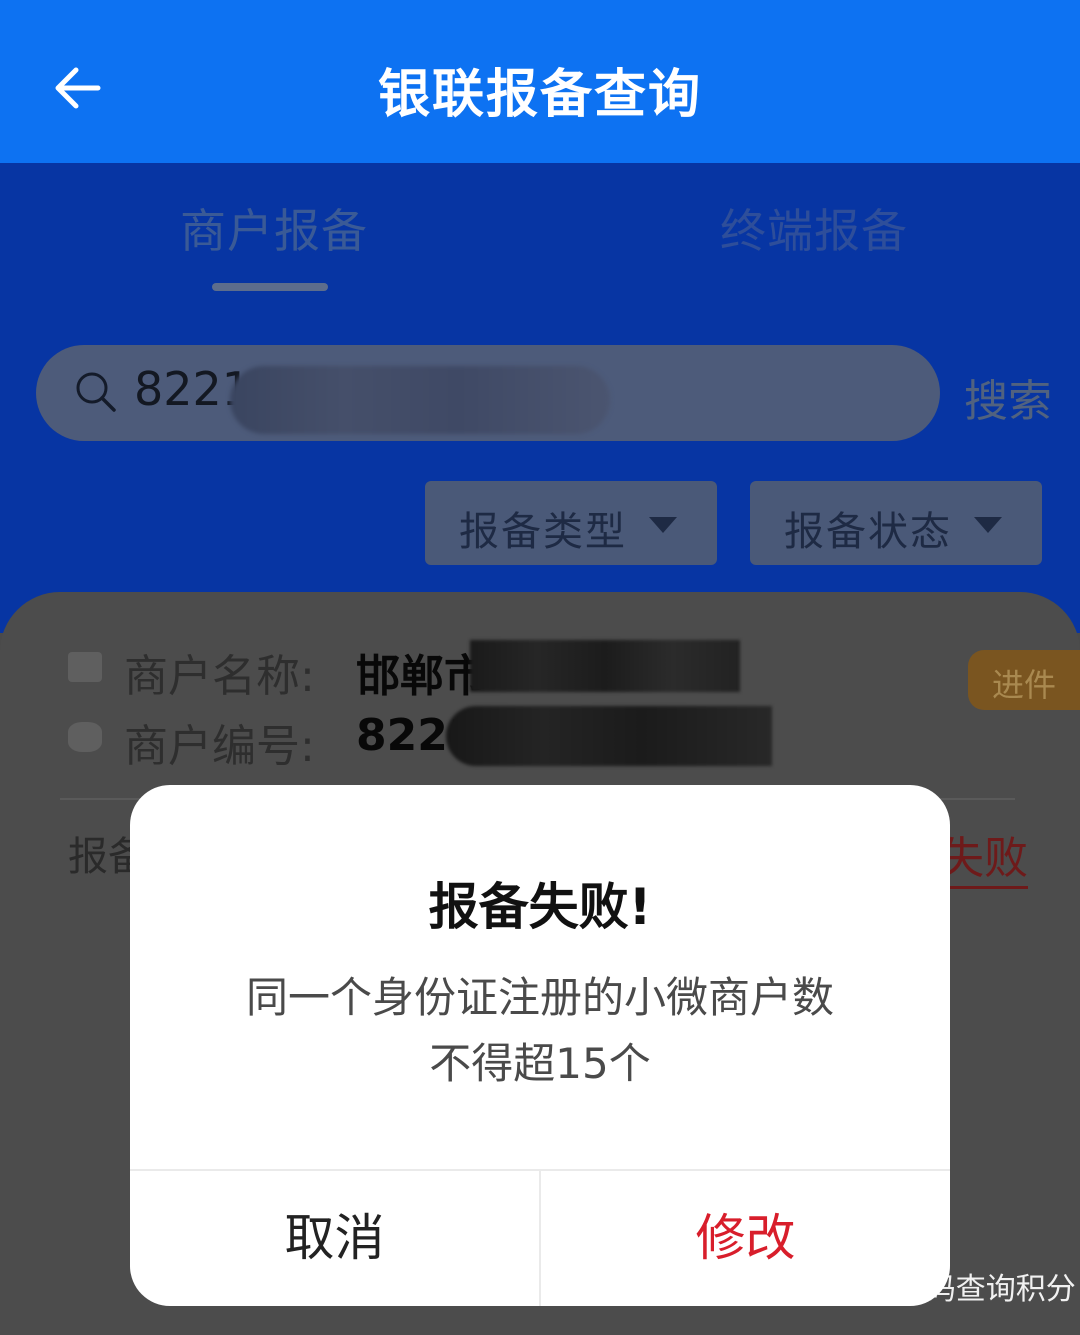 This screenshot has width=1080, height=1335. What do you see at coordinates (543, 532) in the screenshot?
I see `report-type-label: 报备类型` at bounding box center [543, 532].